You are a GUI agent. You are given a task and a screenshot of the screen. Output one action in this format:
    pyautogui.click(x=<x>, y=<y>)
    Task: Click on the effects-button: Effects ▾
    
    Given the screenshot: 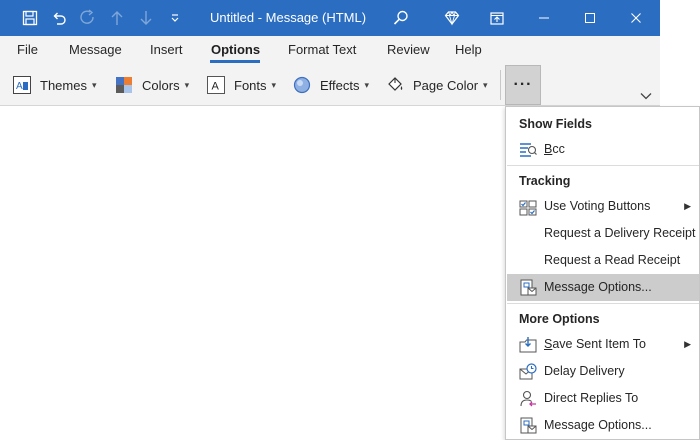 What is the action you would take?
    pyautogui.click(x=331, y=85)
    